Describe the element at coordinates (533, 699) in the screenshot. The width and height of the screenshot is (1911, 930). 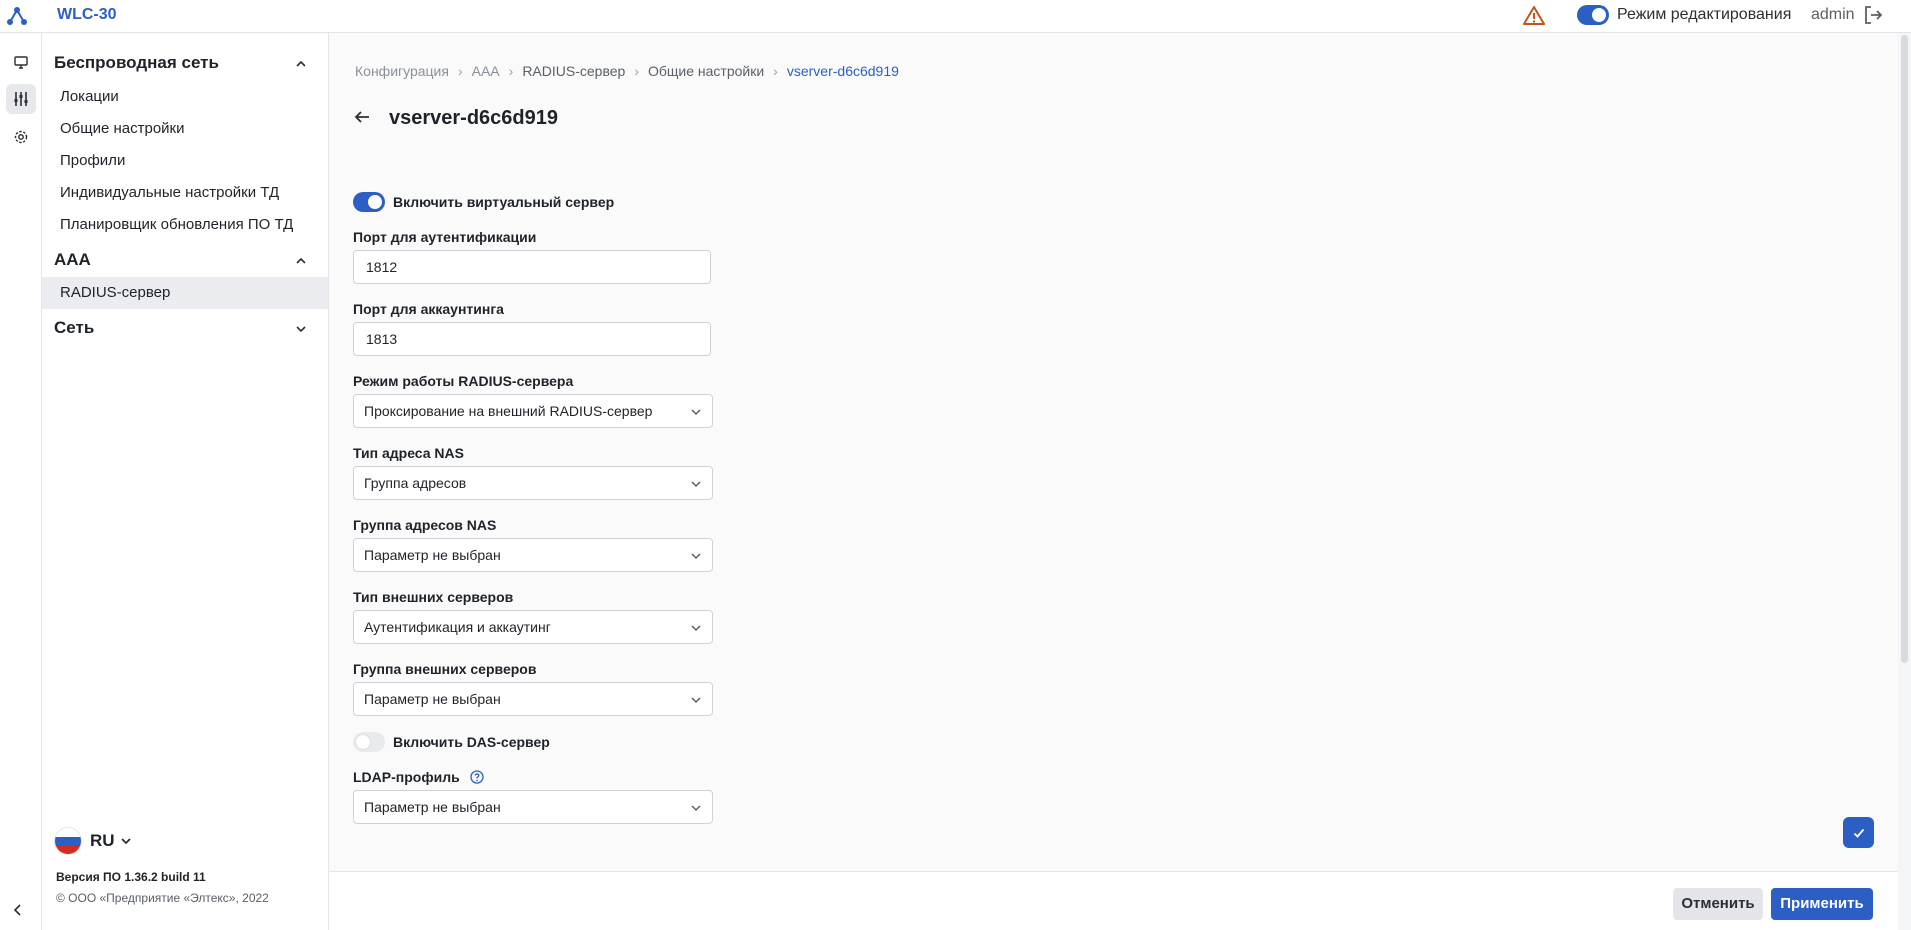
I see `ext-servers-group-select: Параметр не выбран` at that location.